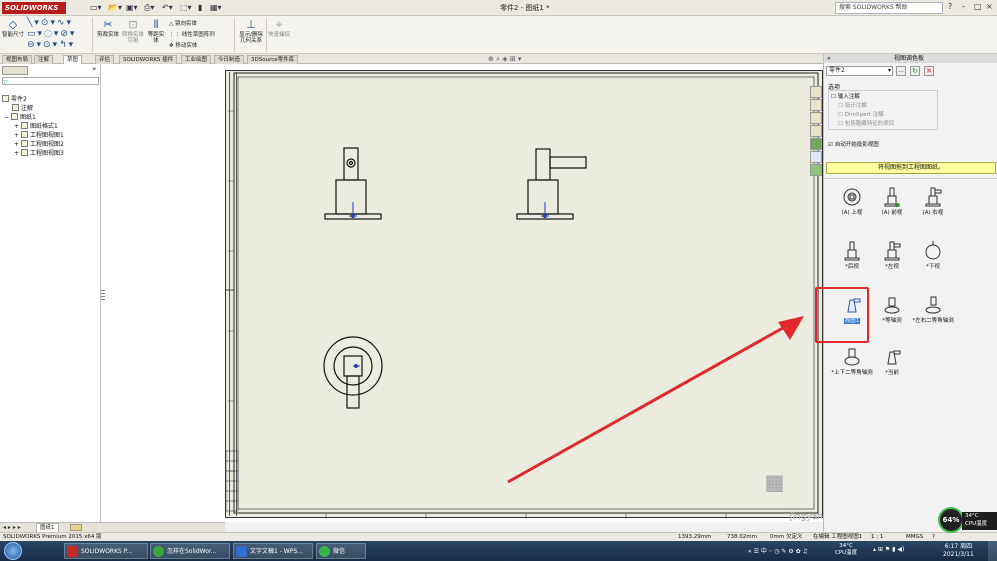 The height and width of the screenshot is (561, 997). I want to click on tab-industrial-drawing: 工业绘图, so click(196, 59).